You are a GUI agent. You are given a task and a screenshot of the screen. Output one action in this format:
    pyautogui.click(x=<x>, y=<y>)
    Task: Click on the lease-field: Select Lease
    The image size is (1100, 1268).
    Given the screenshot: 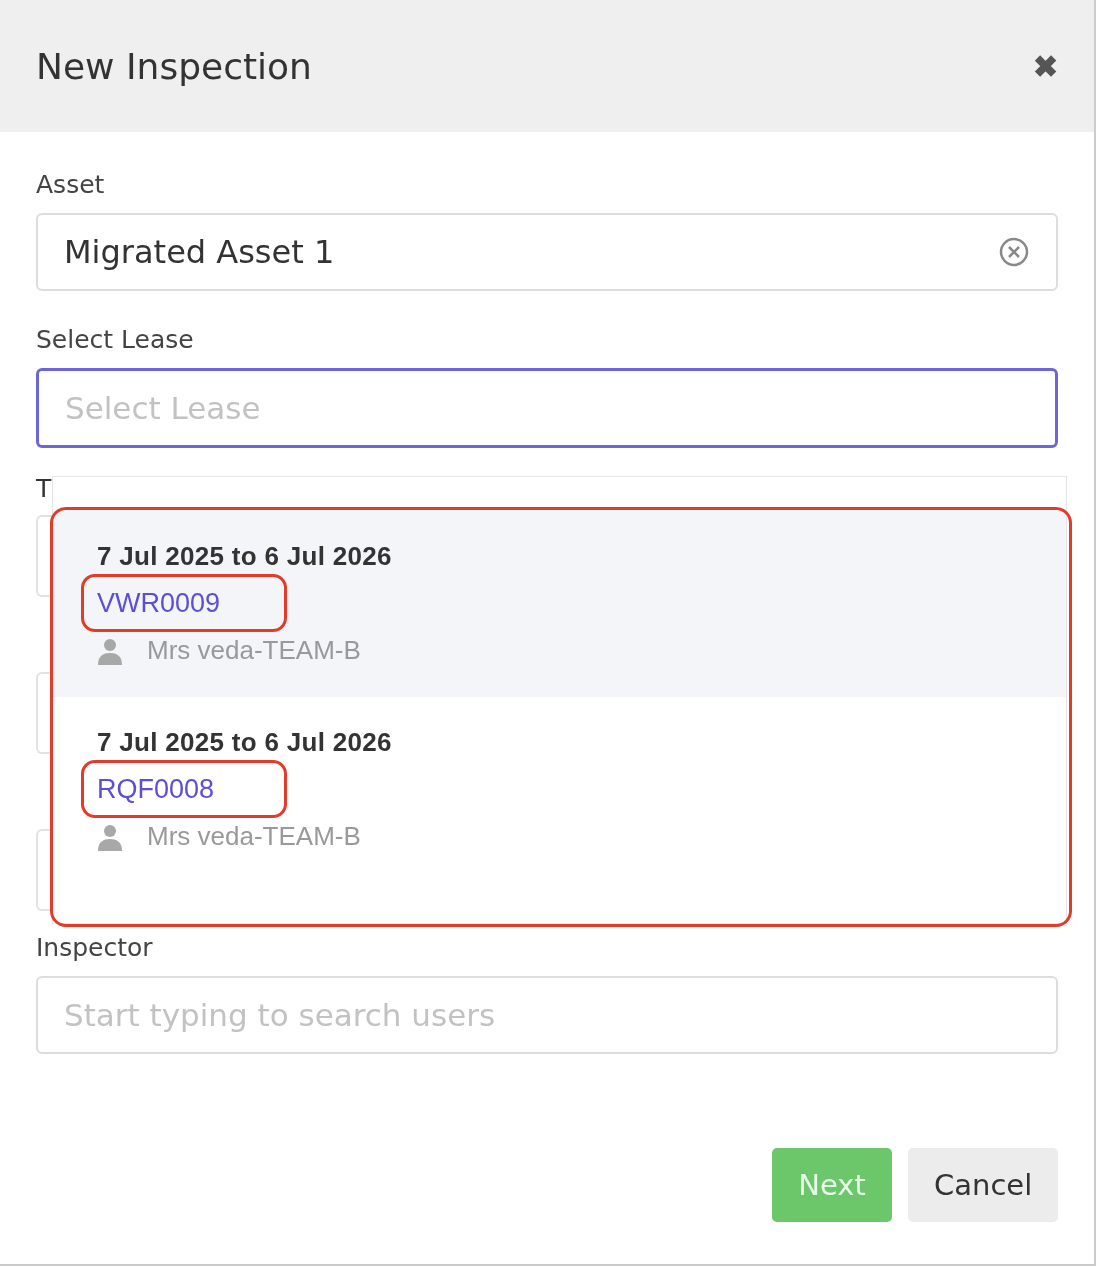 What is the action you would take?
    pyautogui.click(x=547, y=408)
    